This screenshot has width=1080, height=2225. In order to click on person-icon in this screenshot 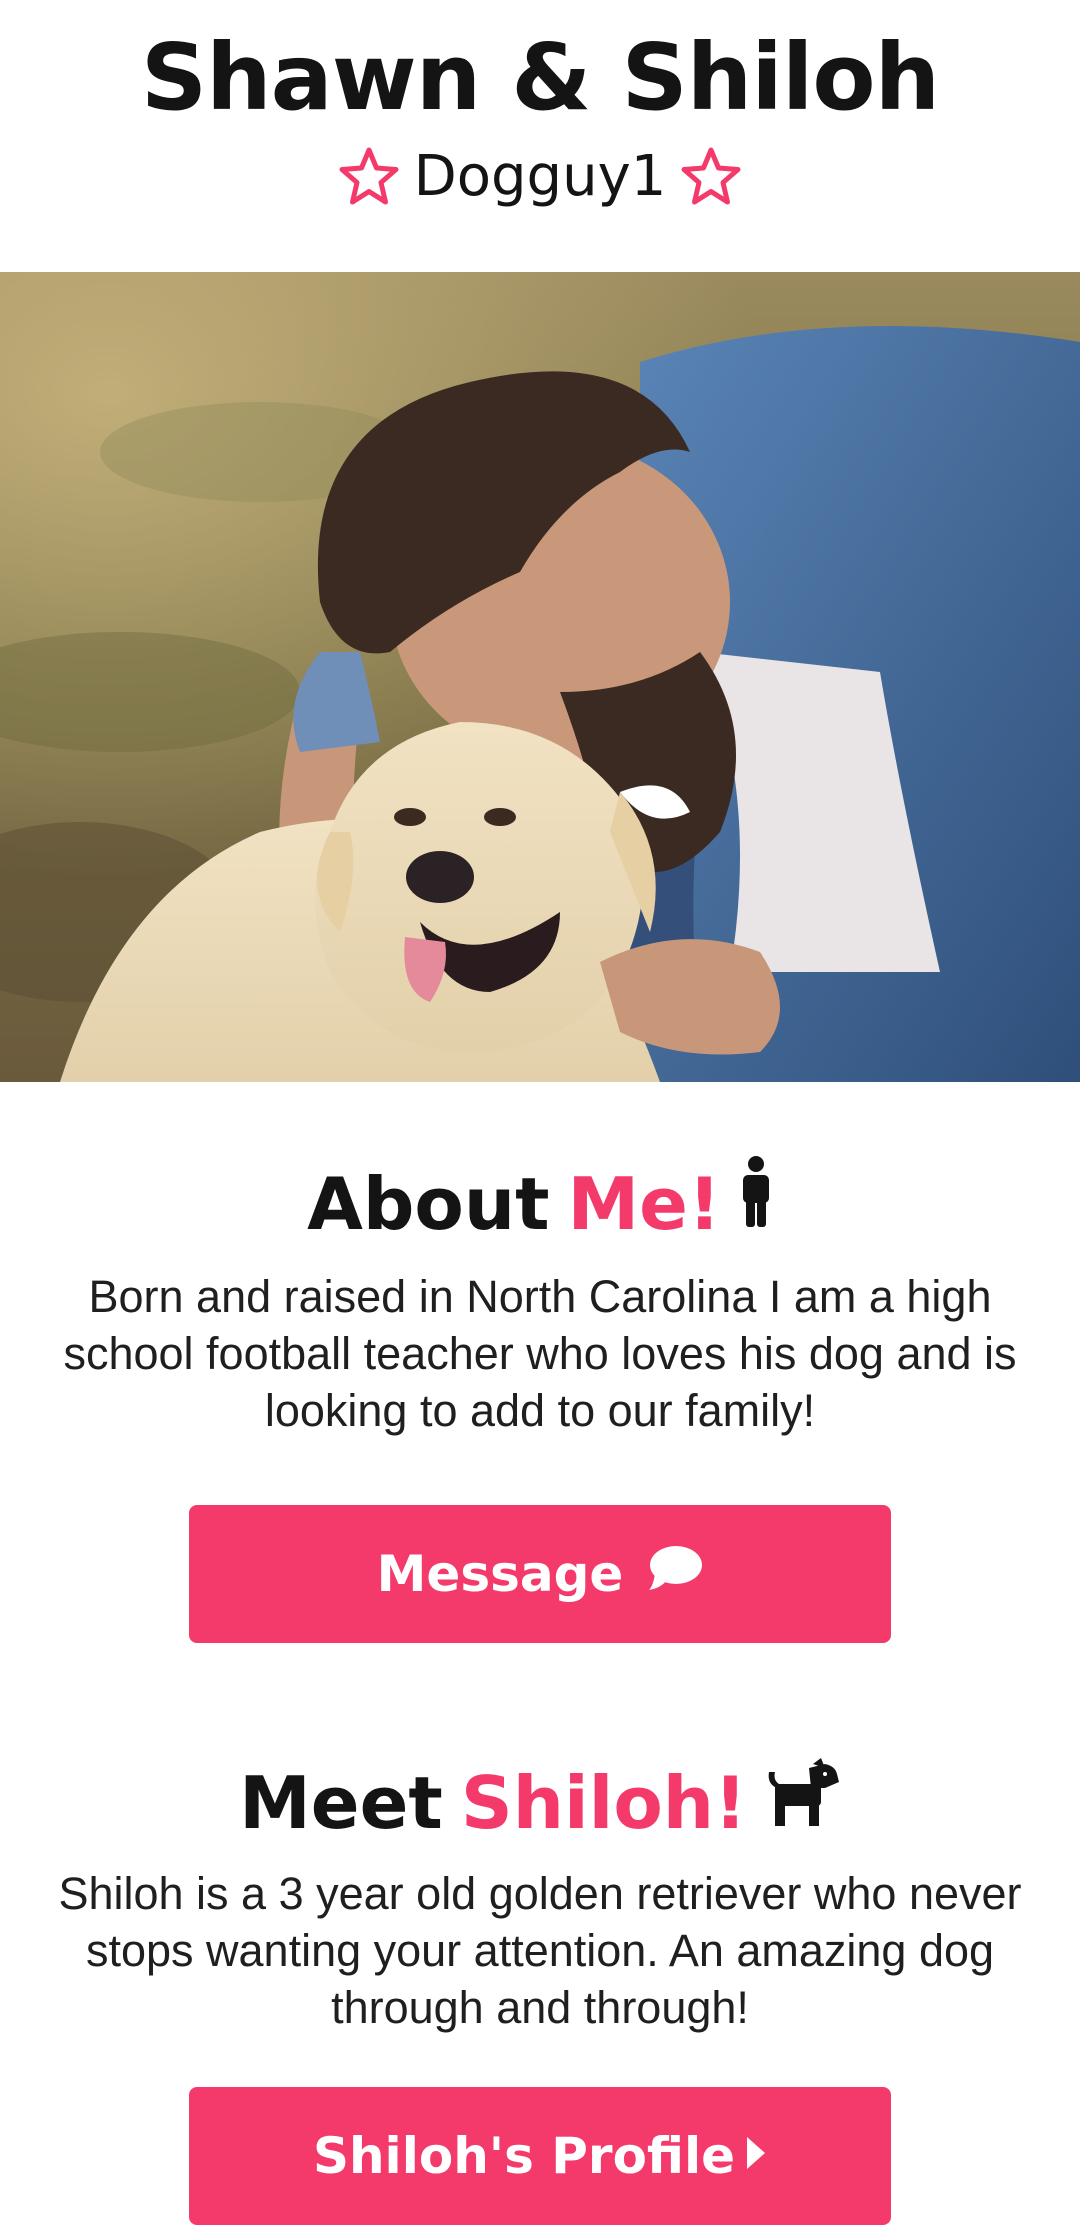, I will do `click(756, 1203)`.